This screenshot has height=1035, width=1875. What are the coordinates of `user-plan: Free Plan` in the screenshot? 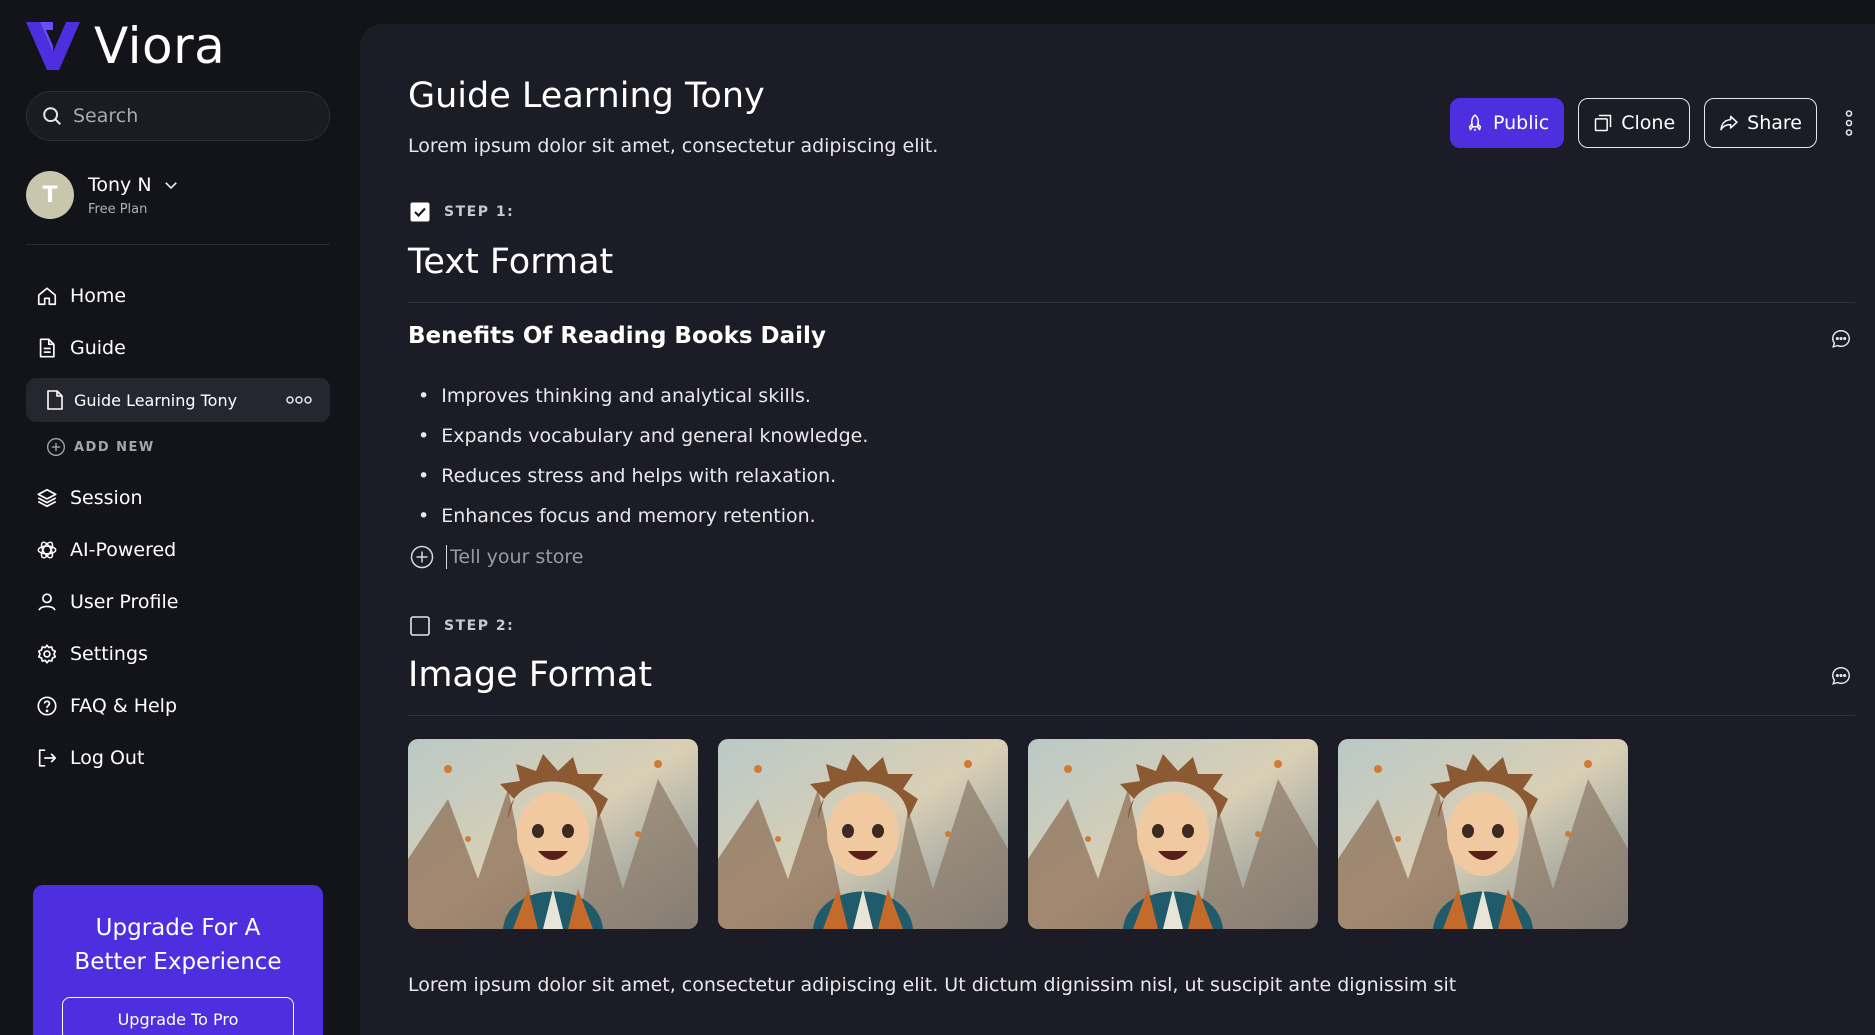 It's located at (118, 209).